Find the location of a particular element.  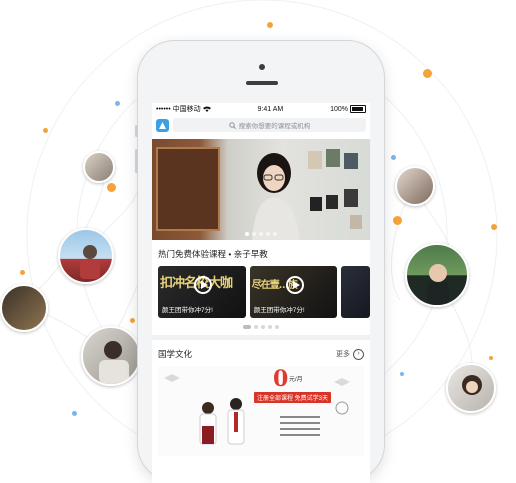

ad-price: 0 is located at coordinates (281, 379).